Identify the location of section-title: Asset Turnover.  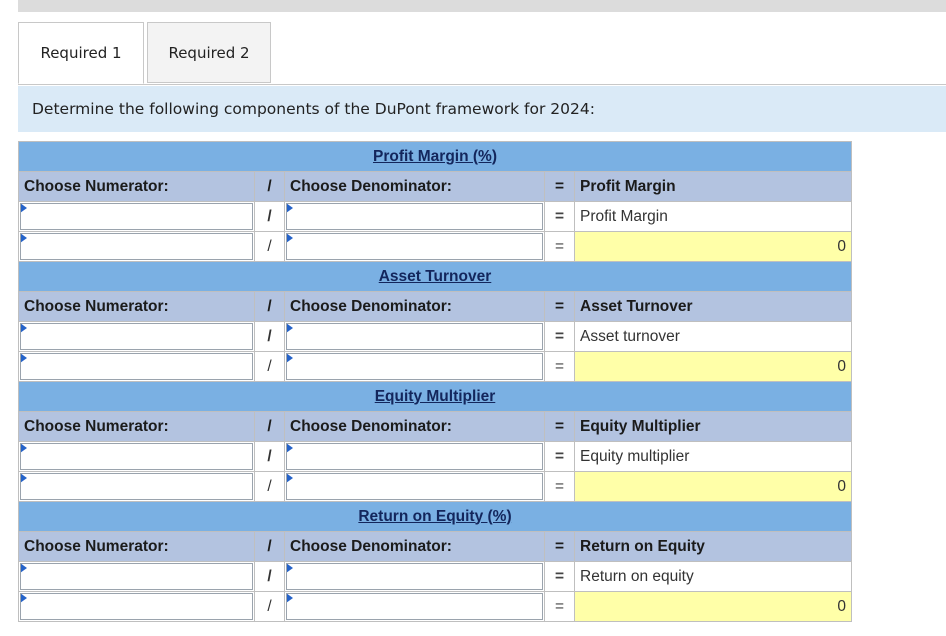
(435, 276).